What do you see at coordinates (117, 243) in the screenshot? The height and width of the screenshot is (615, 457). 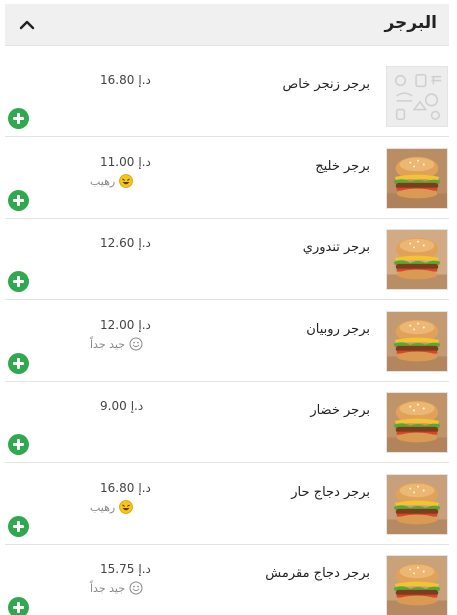 I see `price-value: 12.60` at bounding box center [117, 243].